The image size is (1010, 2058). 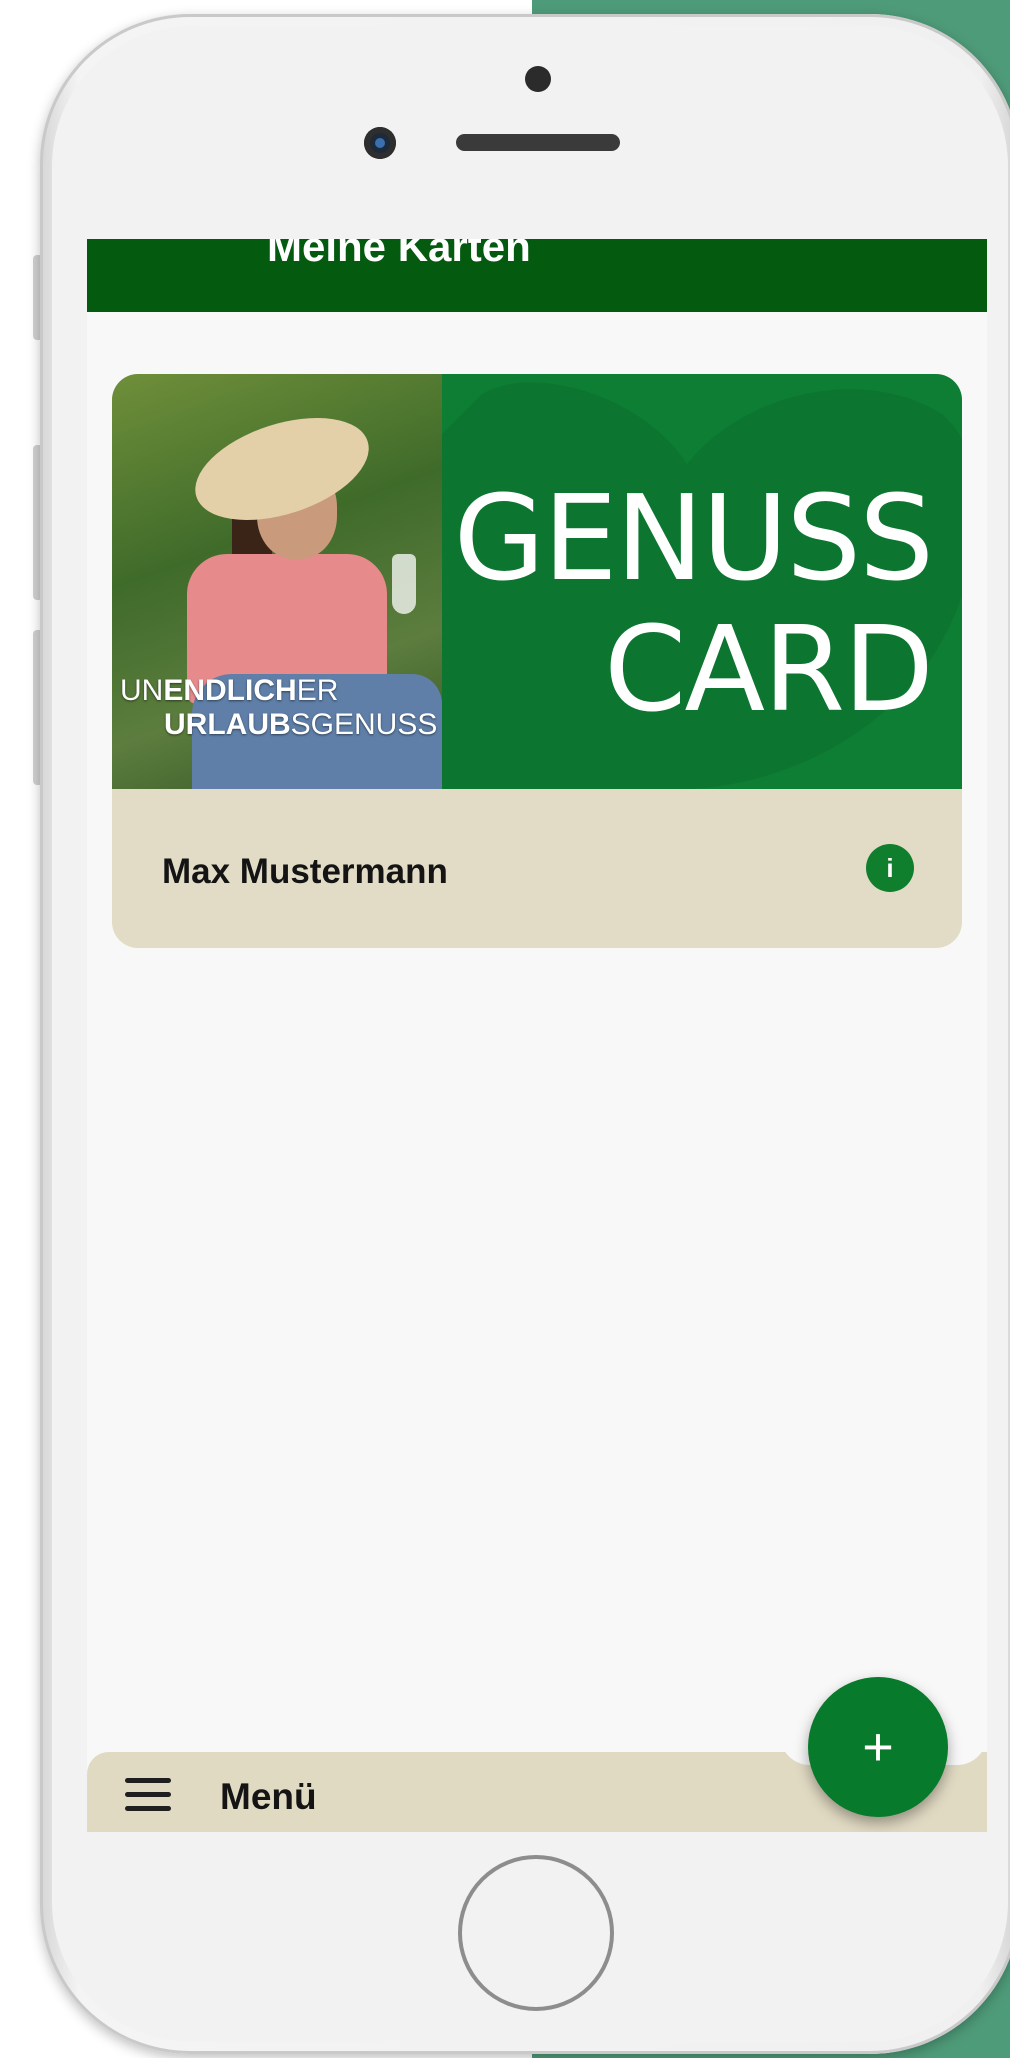 What do you see at coordinates (693, 538) in the screenshot?
I see `brand-genuss: GENUSS` at bounding box center [693, 538].